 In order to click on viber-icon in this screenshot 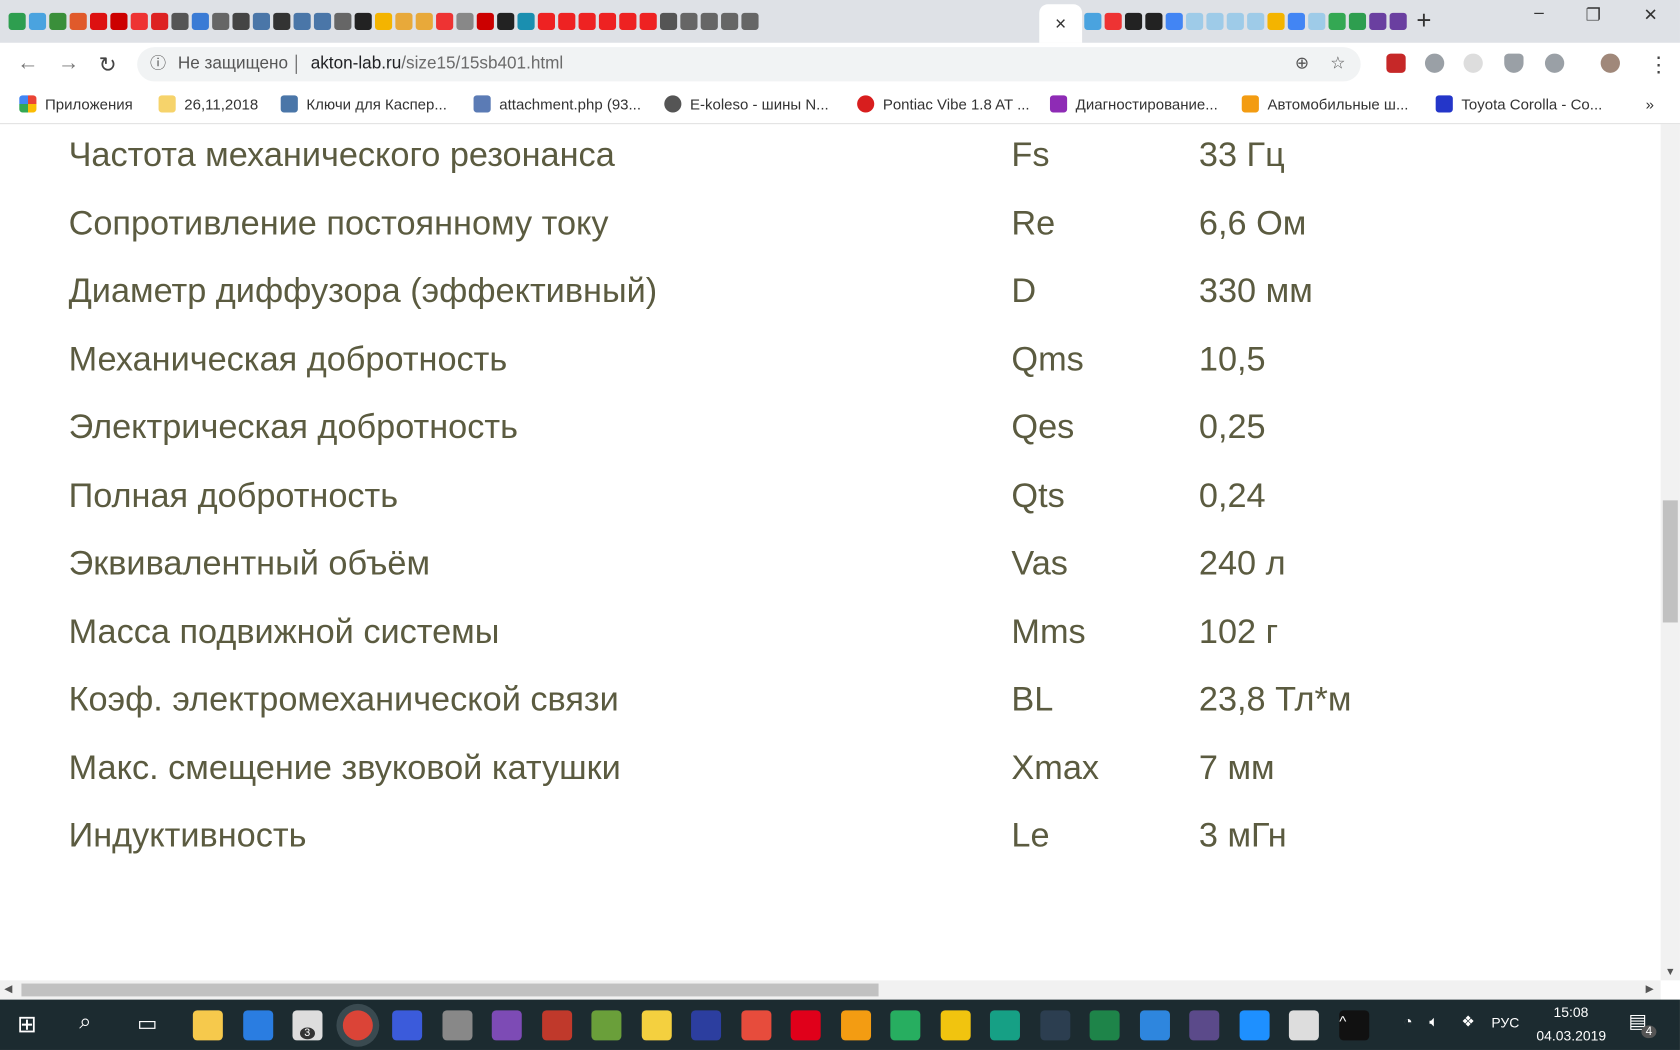, I will do `click(506, 1025)`.